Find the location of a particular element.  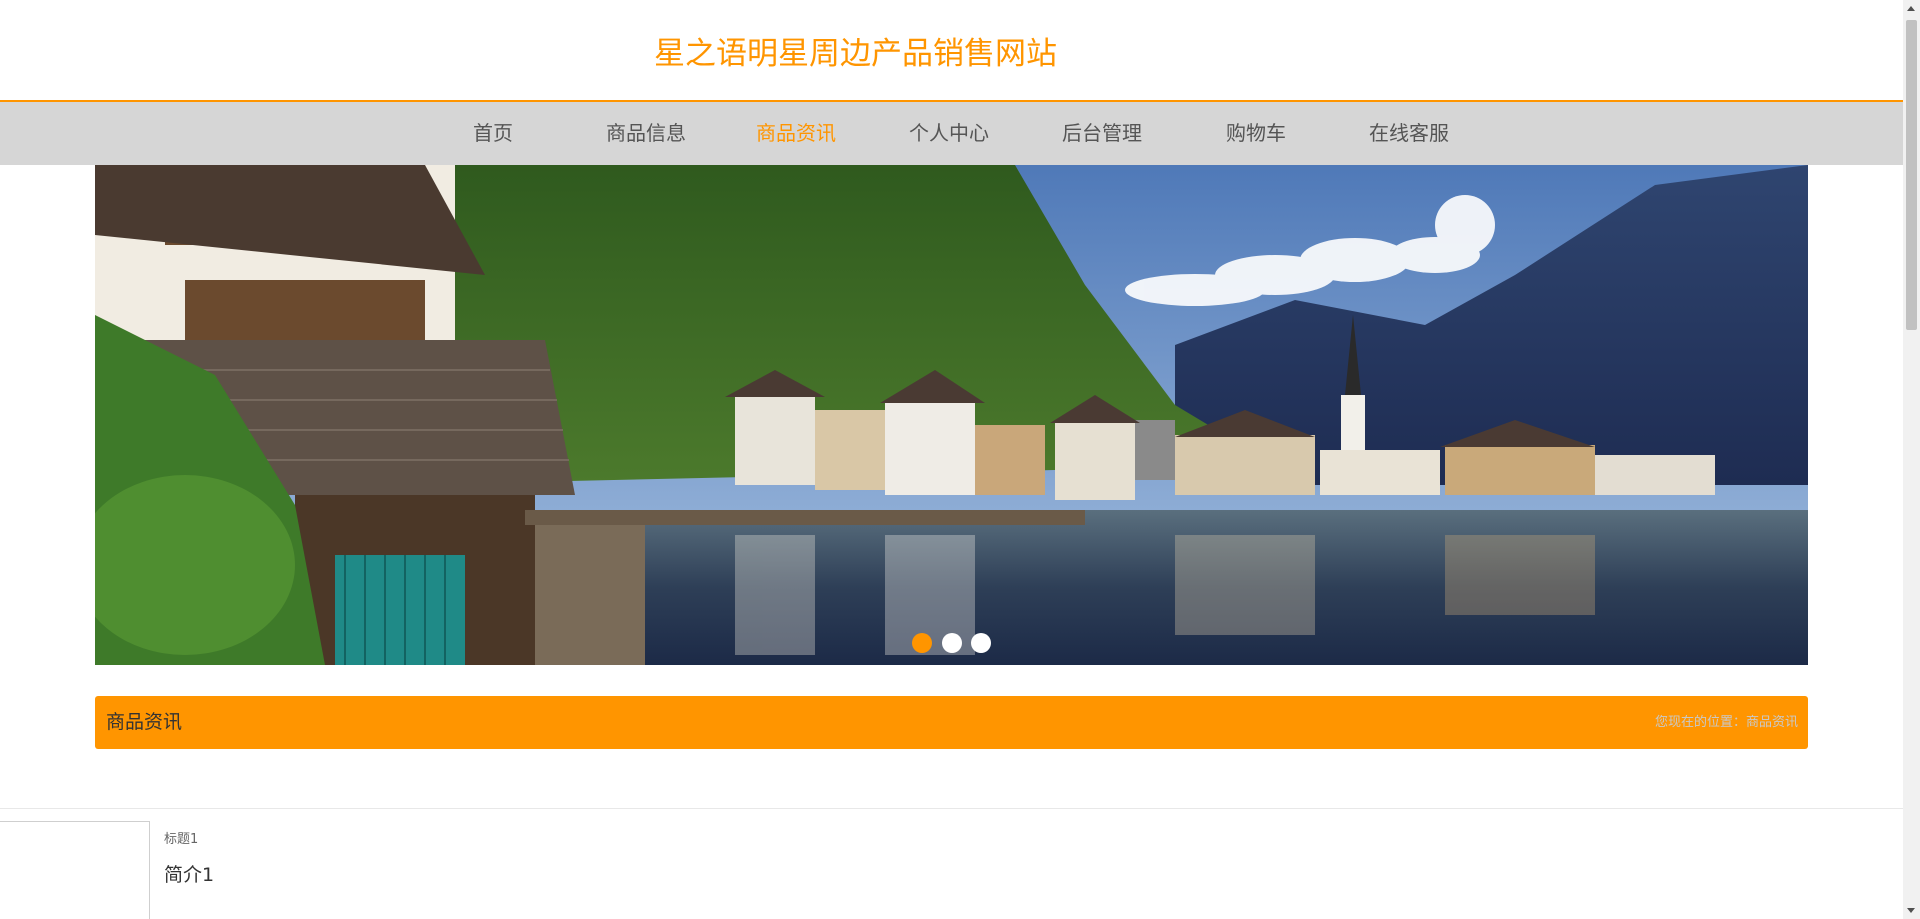

scroll-down-icon is located at coordinates (1911, 910).